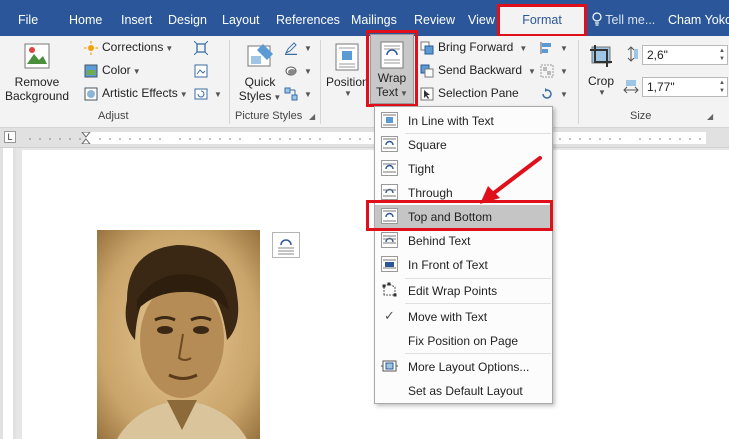  I want to click on color-button: Color ▼, so click(112, 70).